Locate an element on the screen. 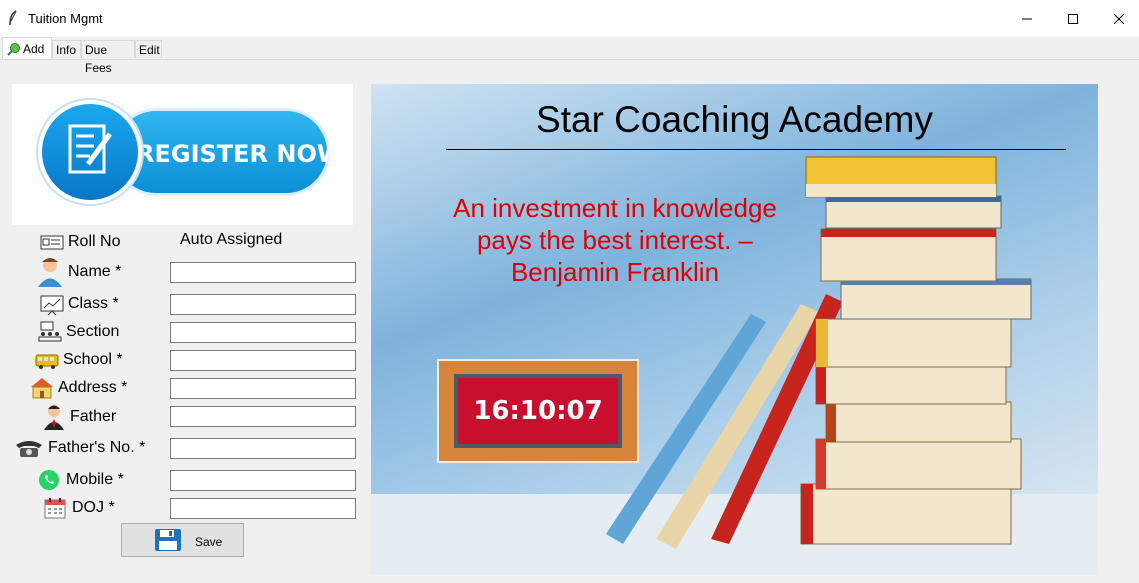 The image size is (1139, 583). school-bus-icon is located at coordinates (47, 361).